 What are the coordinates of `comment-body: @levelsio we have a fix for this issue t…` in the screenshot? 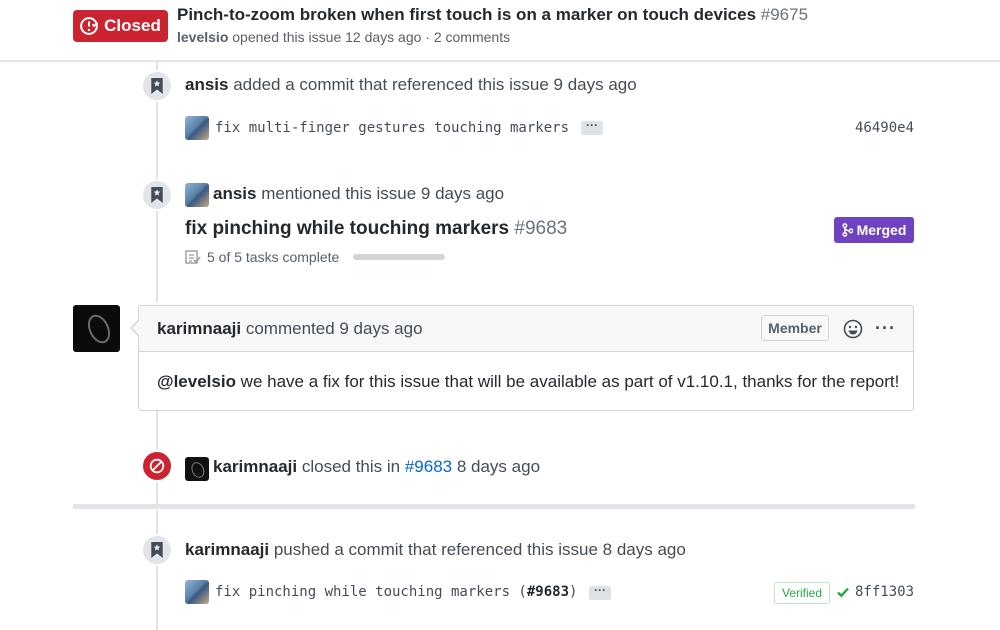 It's located at (528, 381).